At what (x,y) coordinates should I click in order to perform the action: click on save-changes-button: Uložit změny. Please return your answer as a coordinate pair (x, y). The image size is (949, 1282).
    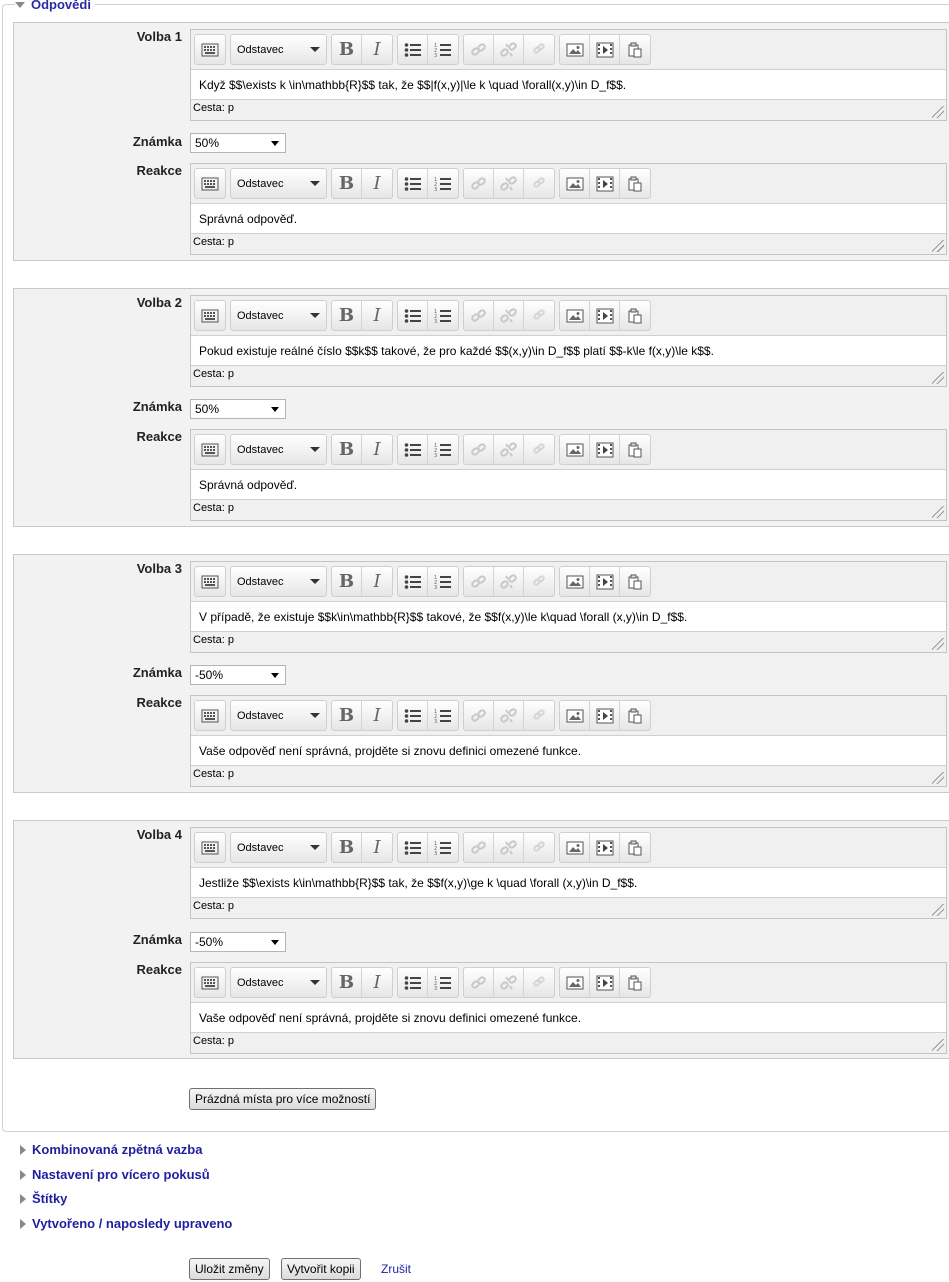
    Looking at the image, I should click on (229, 1269).